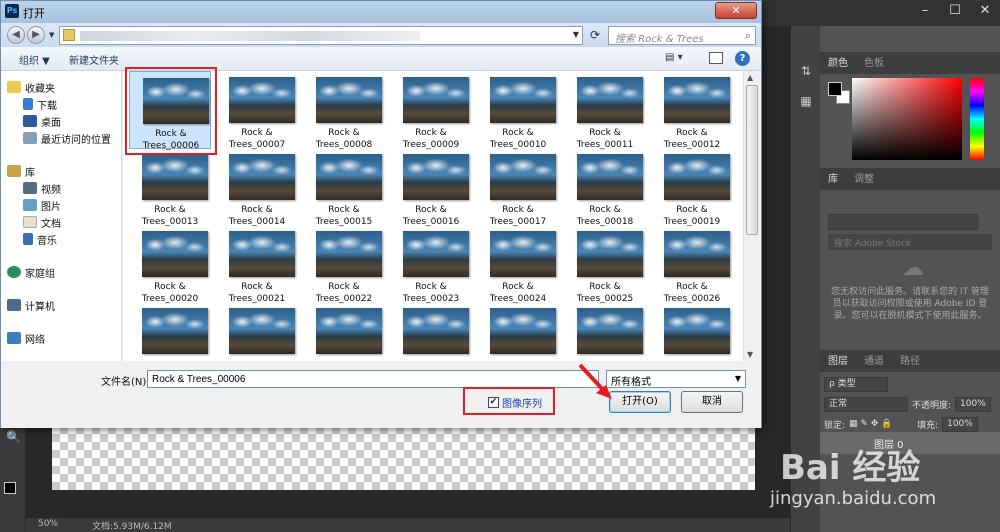 The width and height of the screenshot is (1000, 532). What do you see at coordinates (881, 424) in the screenshot?
I see `lock-icons: ▦ ✎ ✥ 🔒` at bounding box center [881, 424].